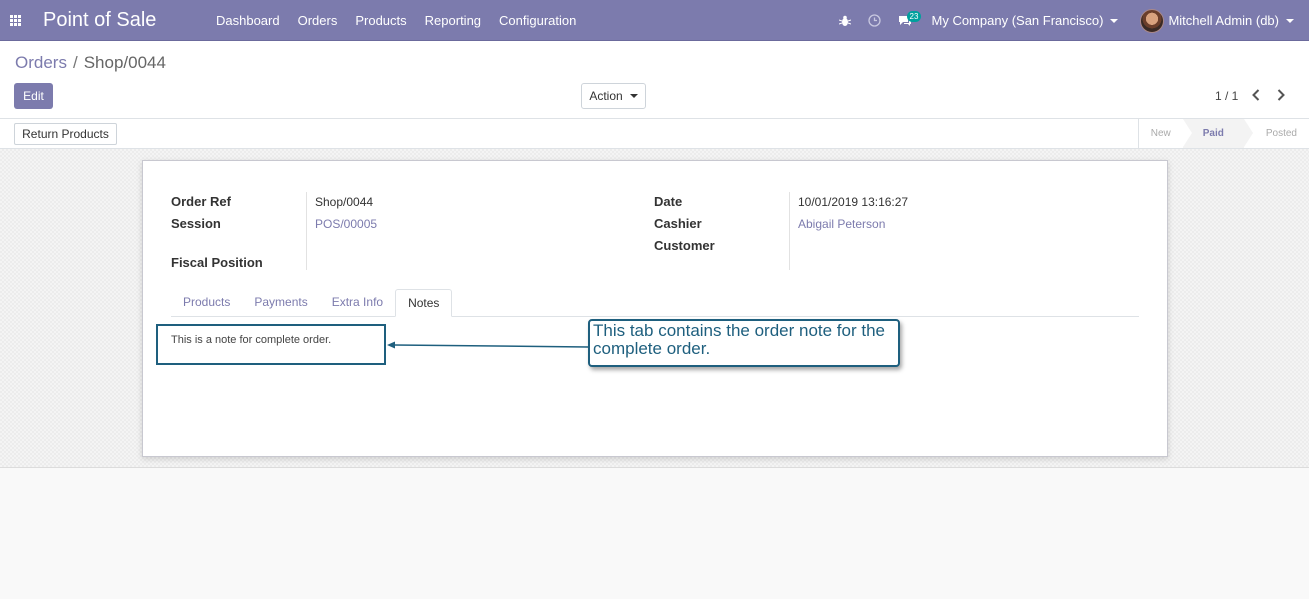  Describe the element at coordinates (124, 62) in the screenshot. I see `breadcrumb-current: Shop/0044` at that location.